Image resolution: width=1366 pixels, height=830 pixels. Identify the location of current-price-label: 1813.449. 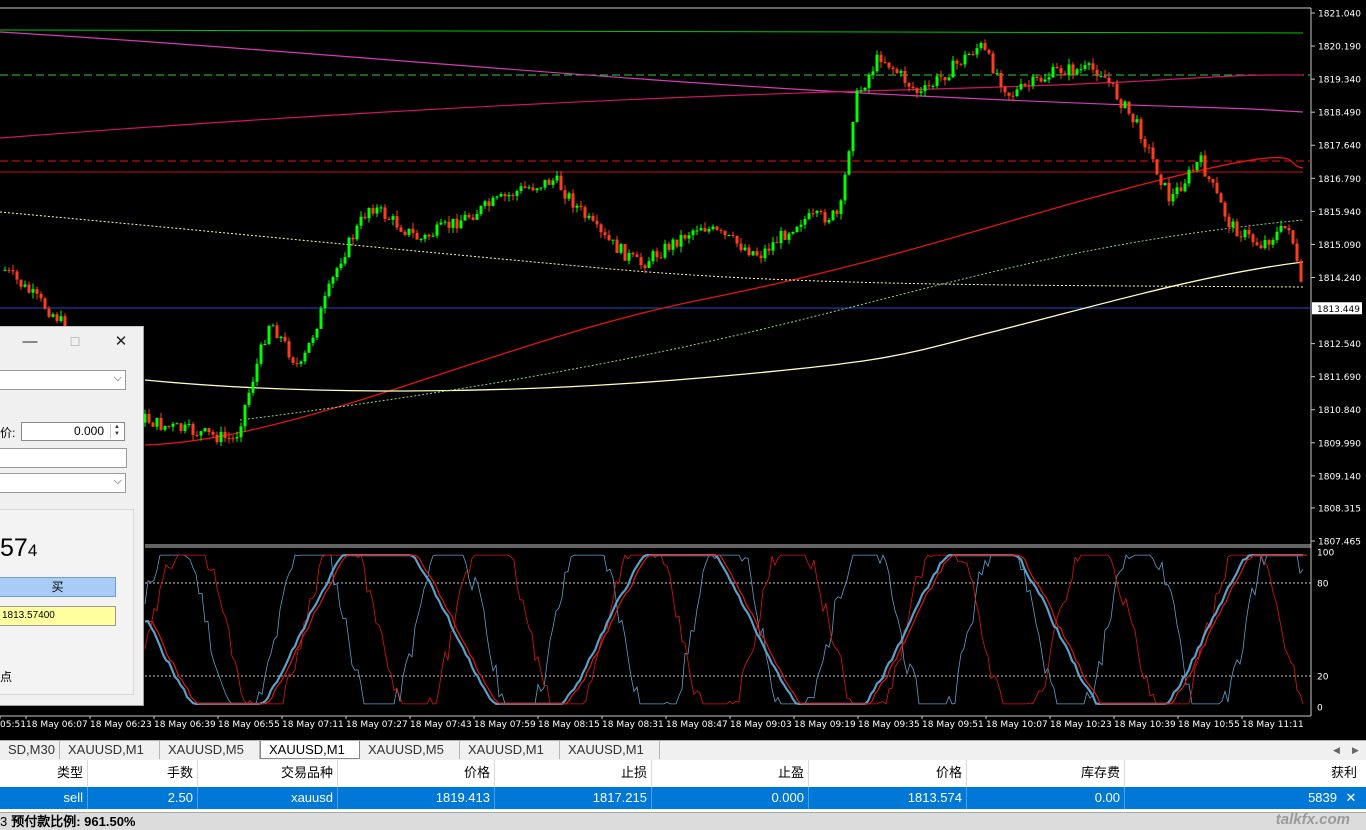
(1338, 310).